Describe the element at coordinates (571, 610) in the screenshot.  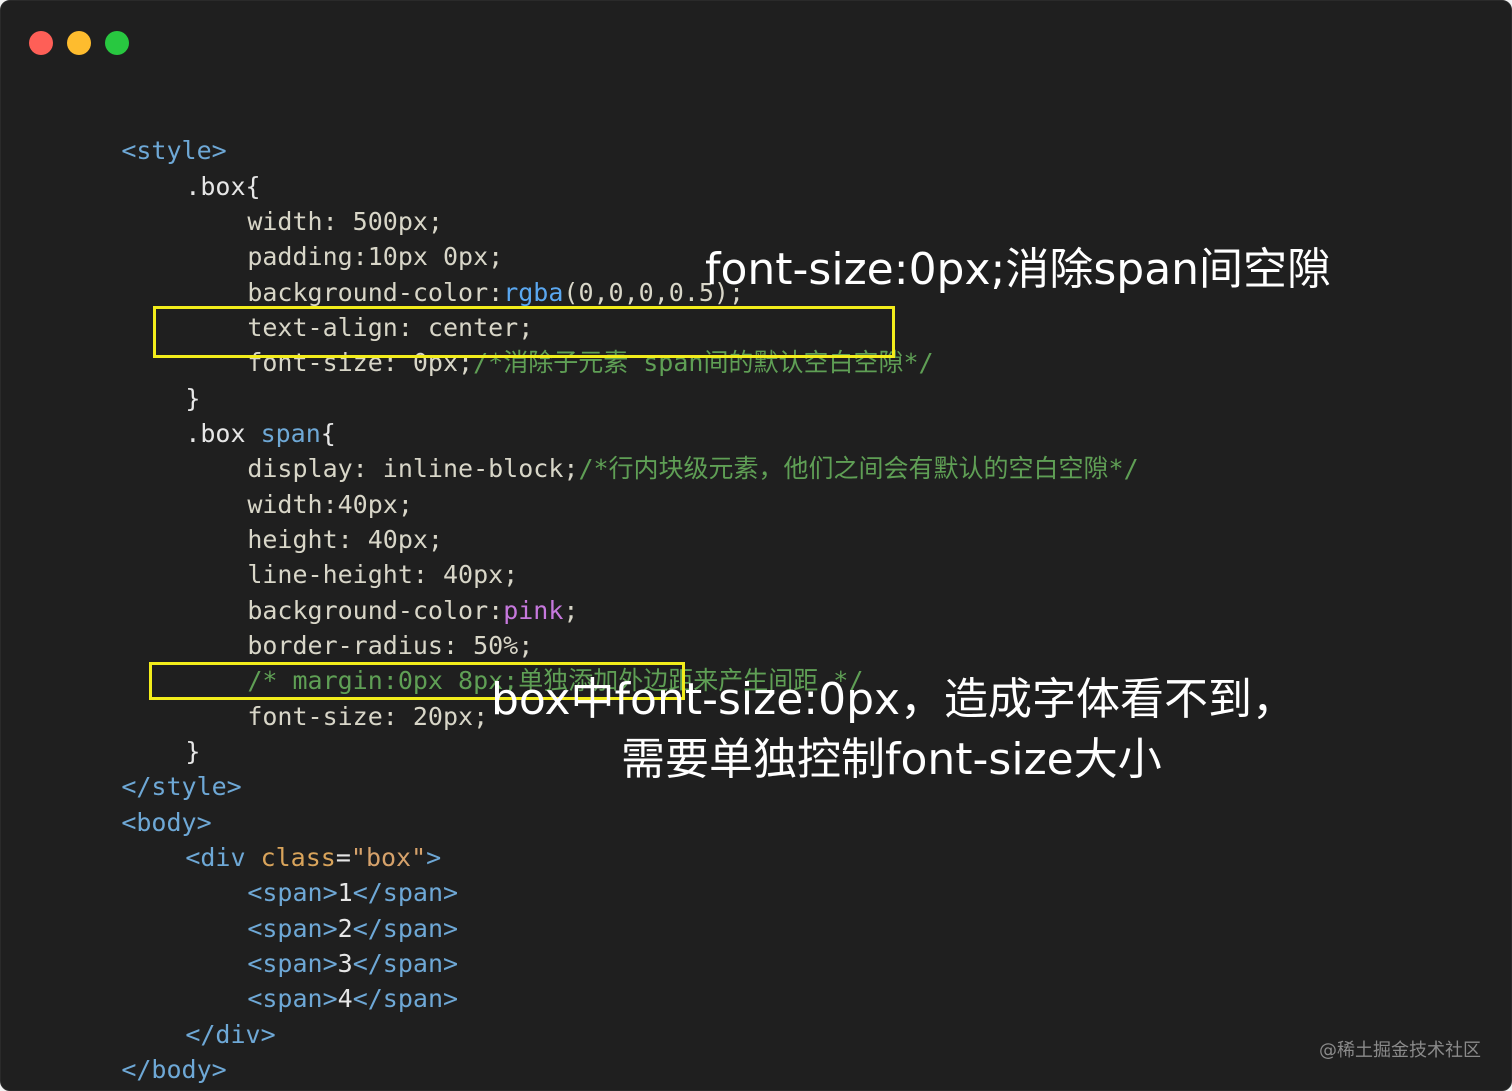
I see `semicolon: ;` at that location.